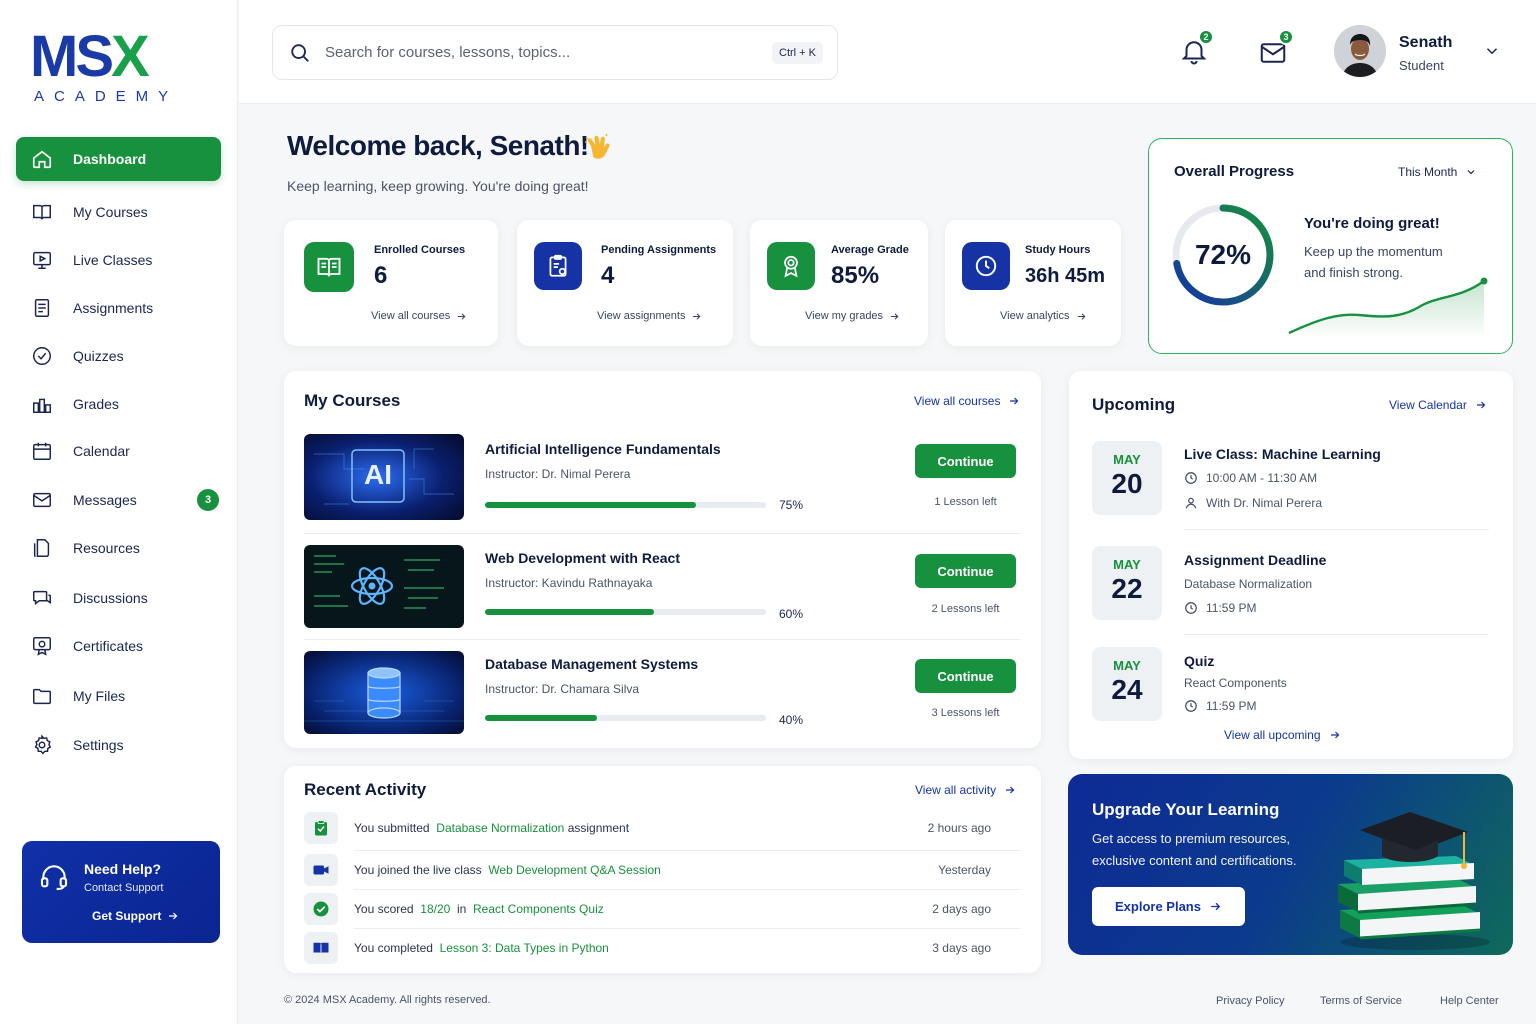 This screenshot has height=1024, width=1536. Describe the element at coordinates (118, 646) in the screenshot. I see `sidebar-item-certificates: Certificates` at that location.